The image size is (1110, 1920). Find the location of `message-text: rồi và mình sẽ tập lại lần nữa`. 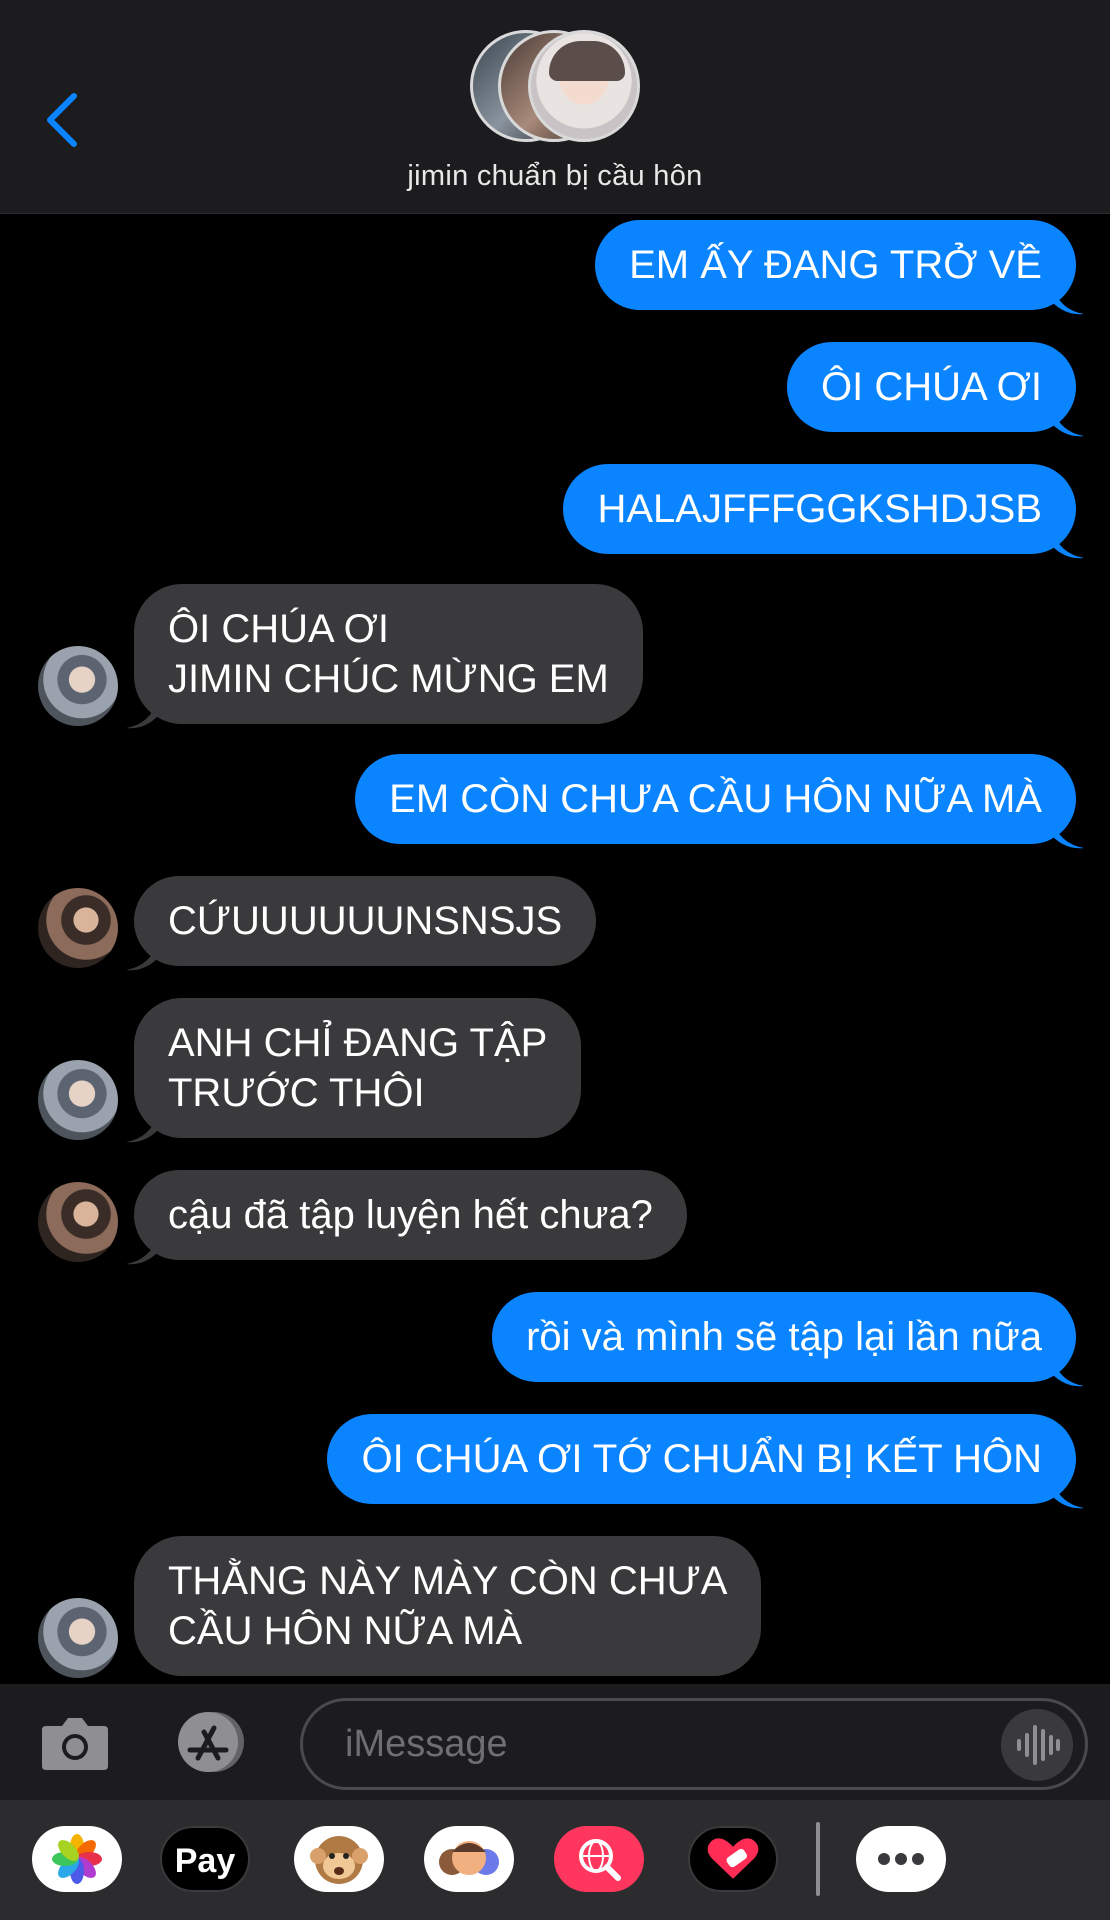

message-text: rồi và mình sẽ tập lại lần nữa is located at coordinates (784, 1337).